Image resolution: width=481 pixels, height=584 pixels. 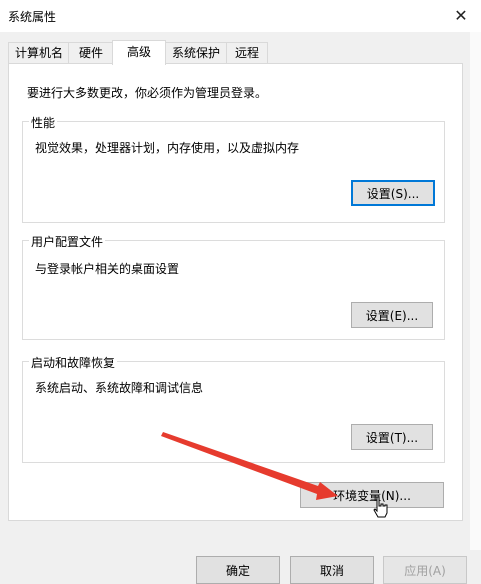 I want to click on cancel-button: 取消, so click(x=332, y=570).